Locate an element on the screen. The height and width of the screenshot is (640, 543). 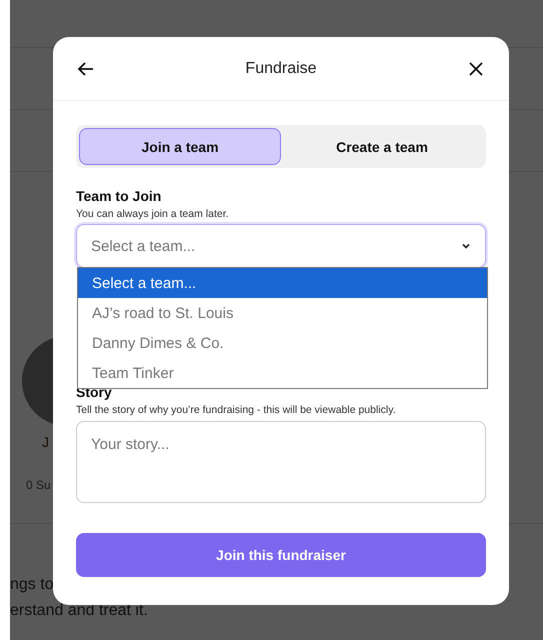
tab: Join a team is located at coordinates (180, 146).